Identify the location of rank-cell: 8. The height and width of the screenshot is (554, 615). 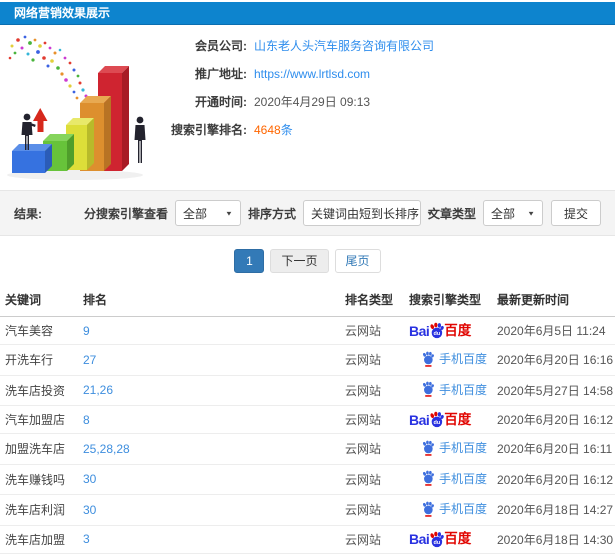
(209, 419).